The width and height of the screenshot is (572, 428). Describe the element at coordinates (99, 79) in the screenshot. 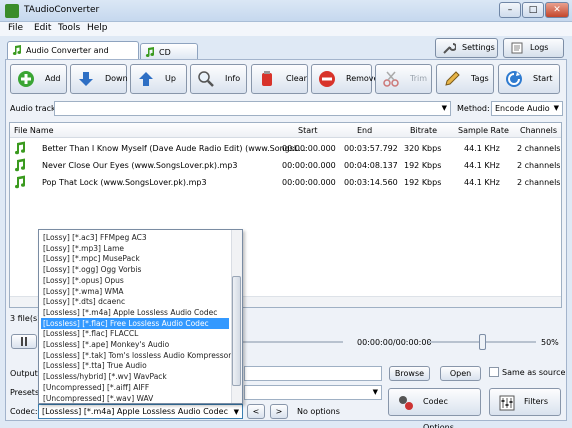

I see `down-button: Down` at that location.